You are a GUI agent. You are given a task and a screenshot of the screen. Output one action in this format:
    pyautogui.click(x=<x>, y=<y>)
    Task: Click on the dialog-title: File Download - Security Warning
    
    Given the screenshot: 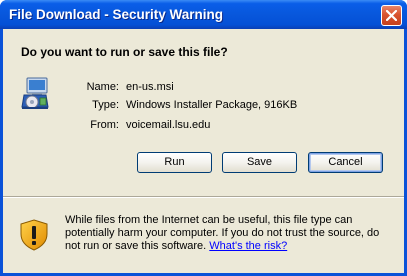 What is the action you would take?
    pyautogui.click(x=116, y=14)
    